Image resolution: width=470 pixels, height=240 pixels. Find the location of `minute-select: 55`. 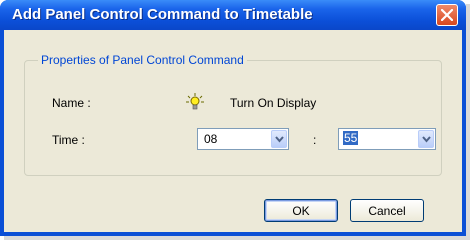

minute-select: 55 is located at coordinates (387, 139).